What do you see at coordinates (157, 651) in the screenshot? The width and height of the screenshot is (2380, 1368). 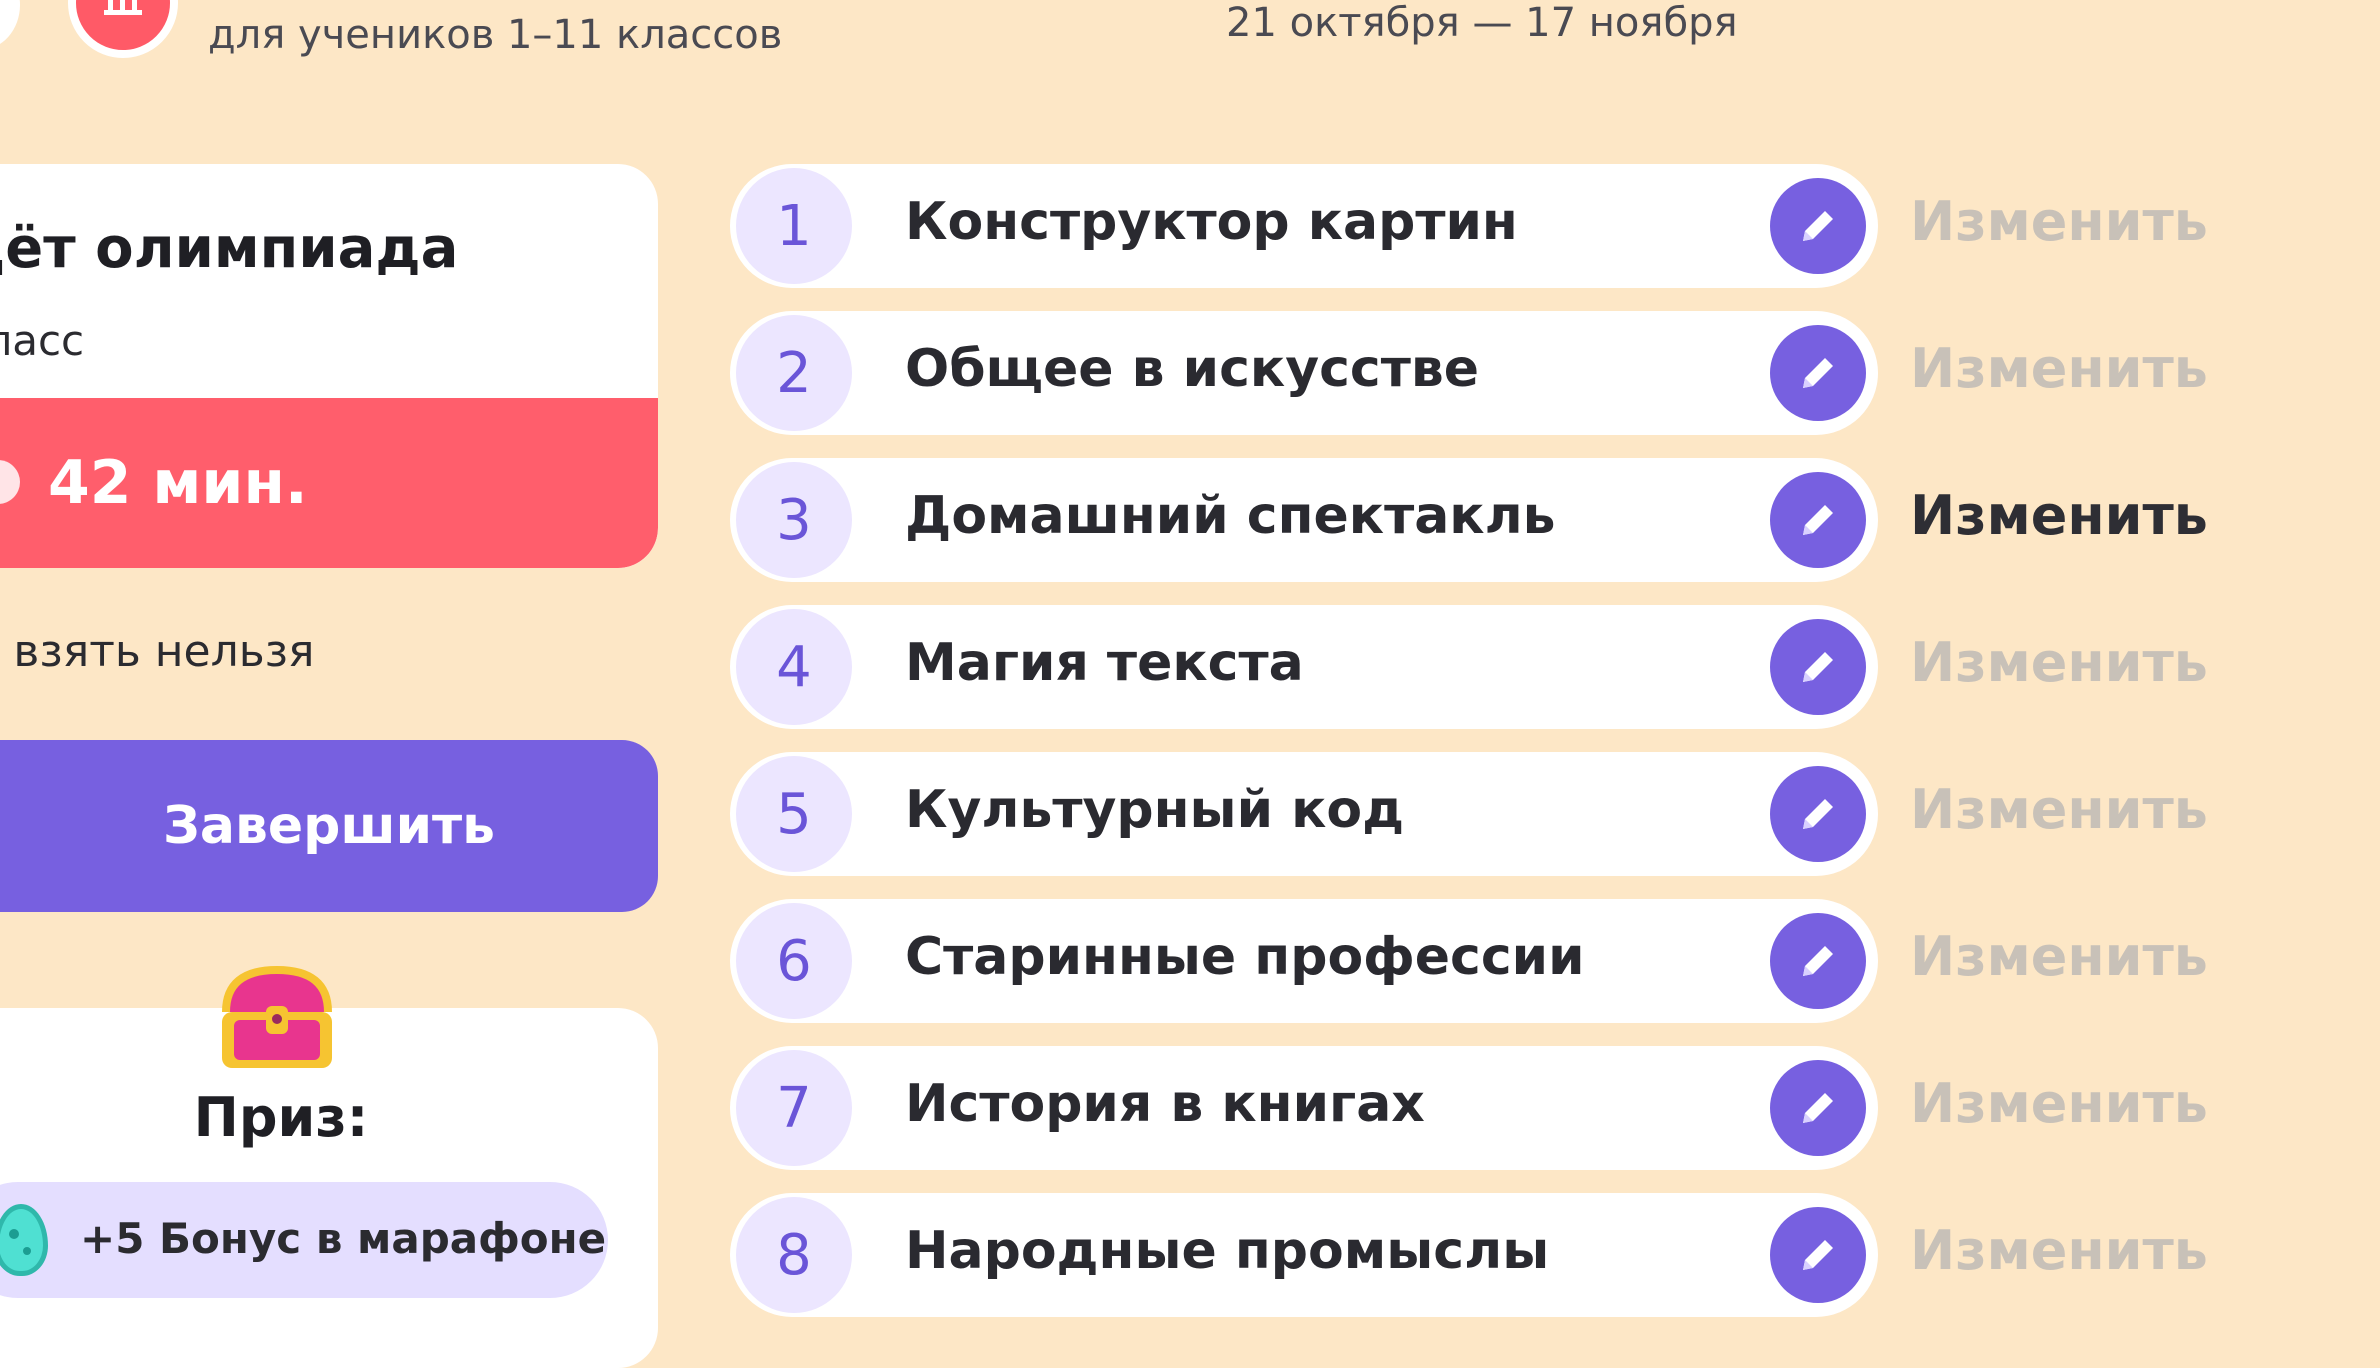 I see `warning-text: зу взять нельзя` at bounding box center [157, 651].